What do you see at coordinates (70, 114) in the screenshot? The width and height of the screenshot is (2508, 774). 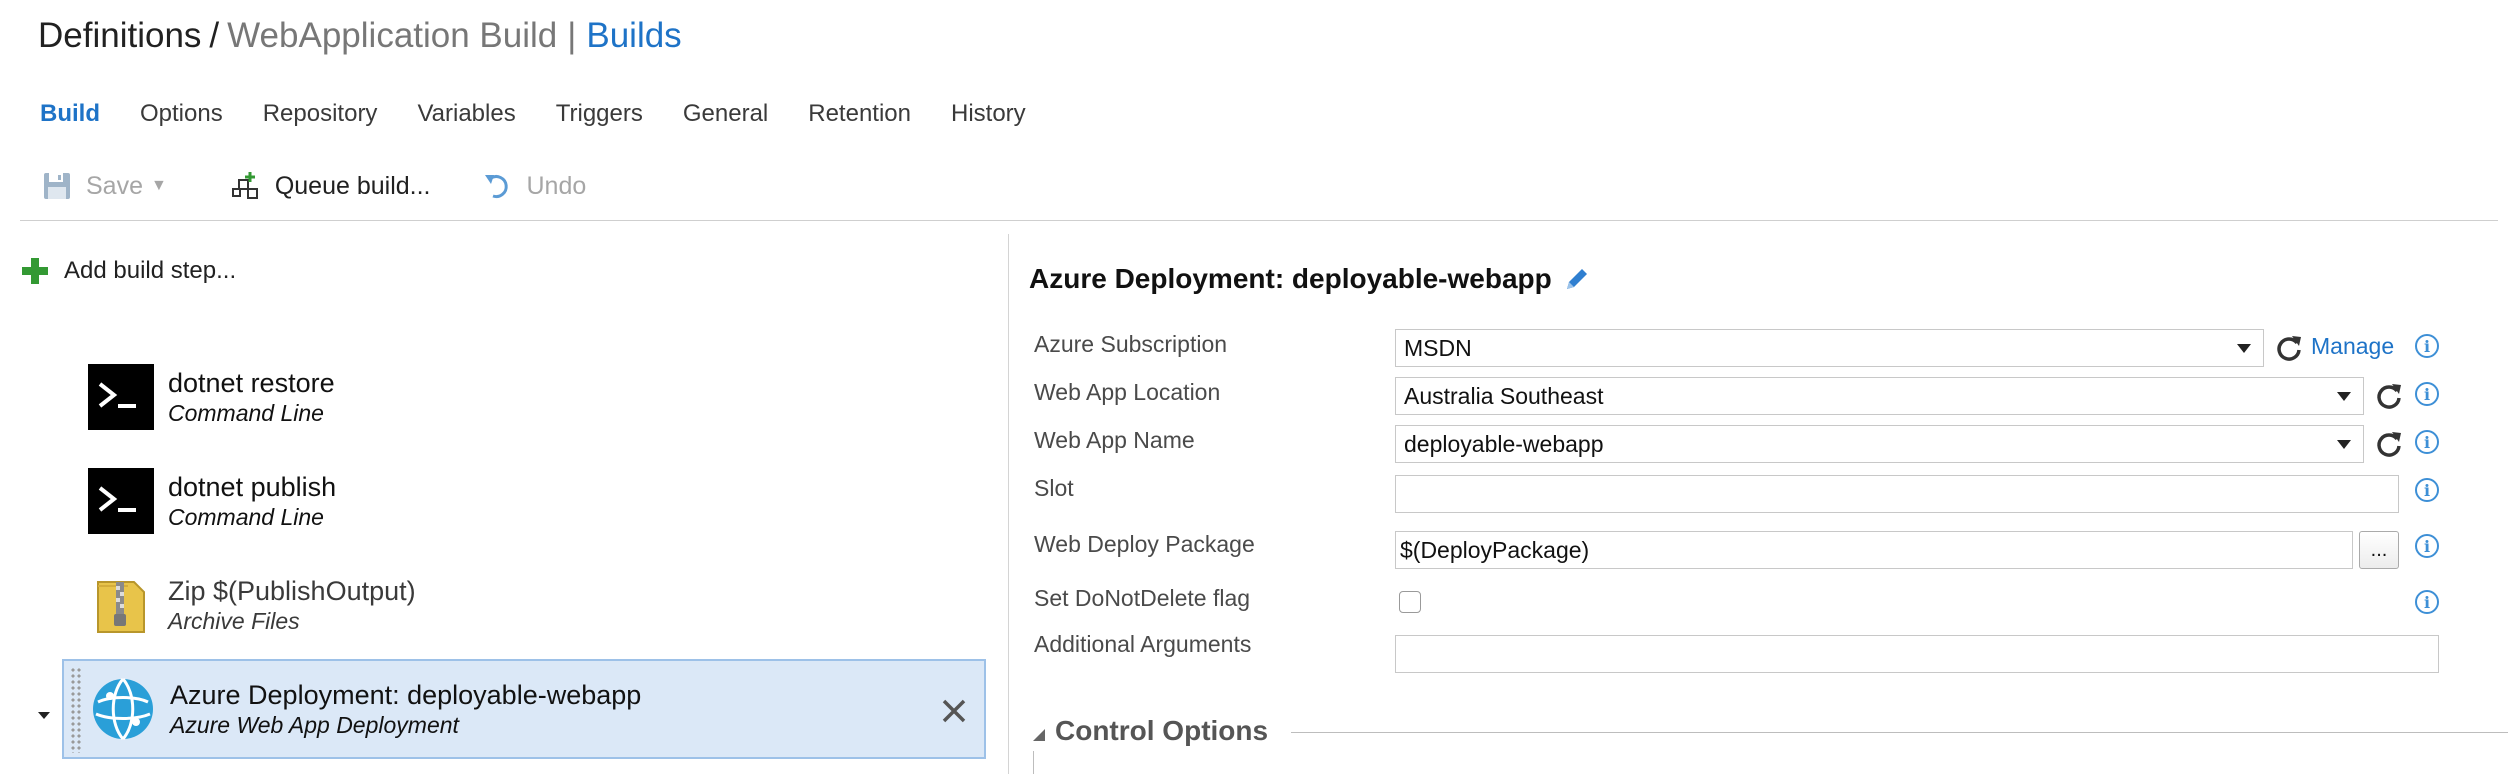 I see `tab-build: Build` at bounding box center [70, 114].